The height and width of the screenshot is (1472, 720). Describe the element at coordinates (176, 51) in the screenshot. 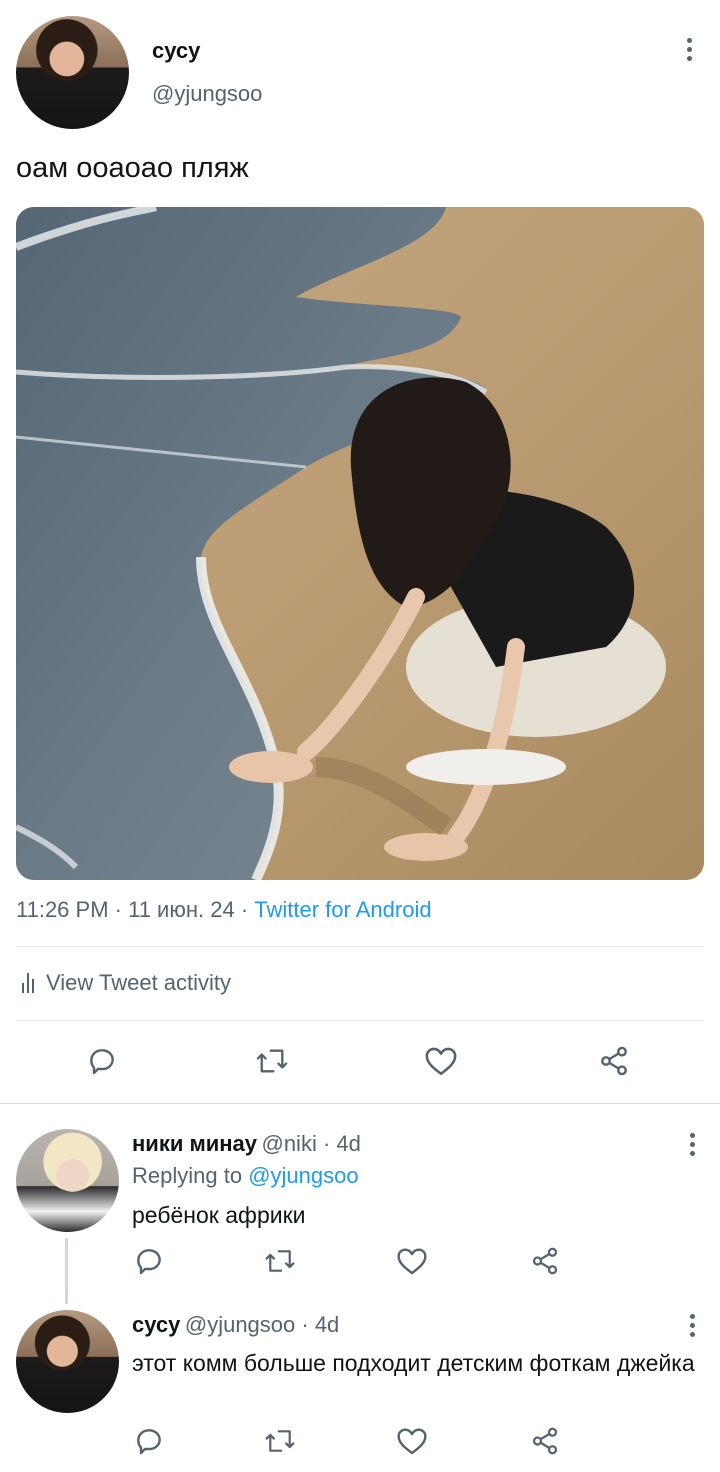

I see `author-display-name: сусу` at that location.